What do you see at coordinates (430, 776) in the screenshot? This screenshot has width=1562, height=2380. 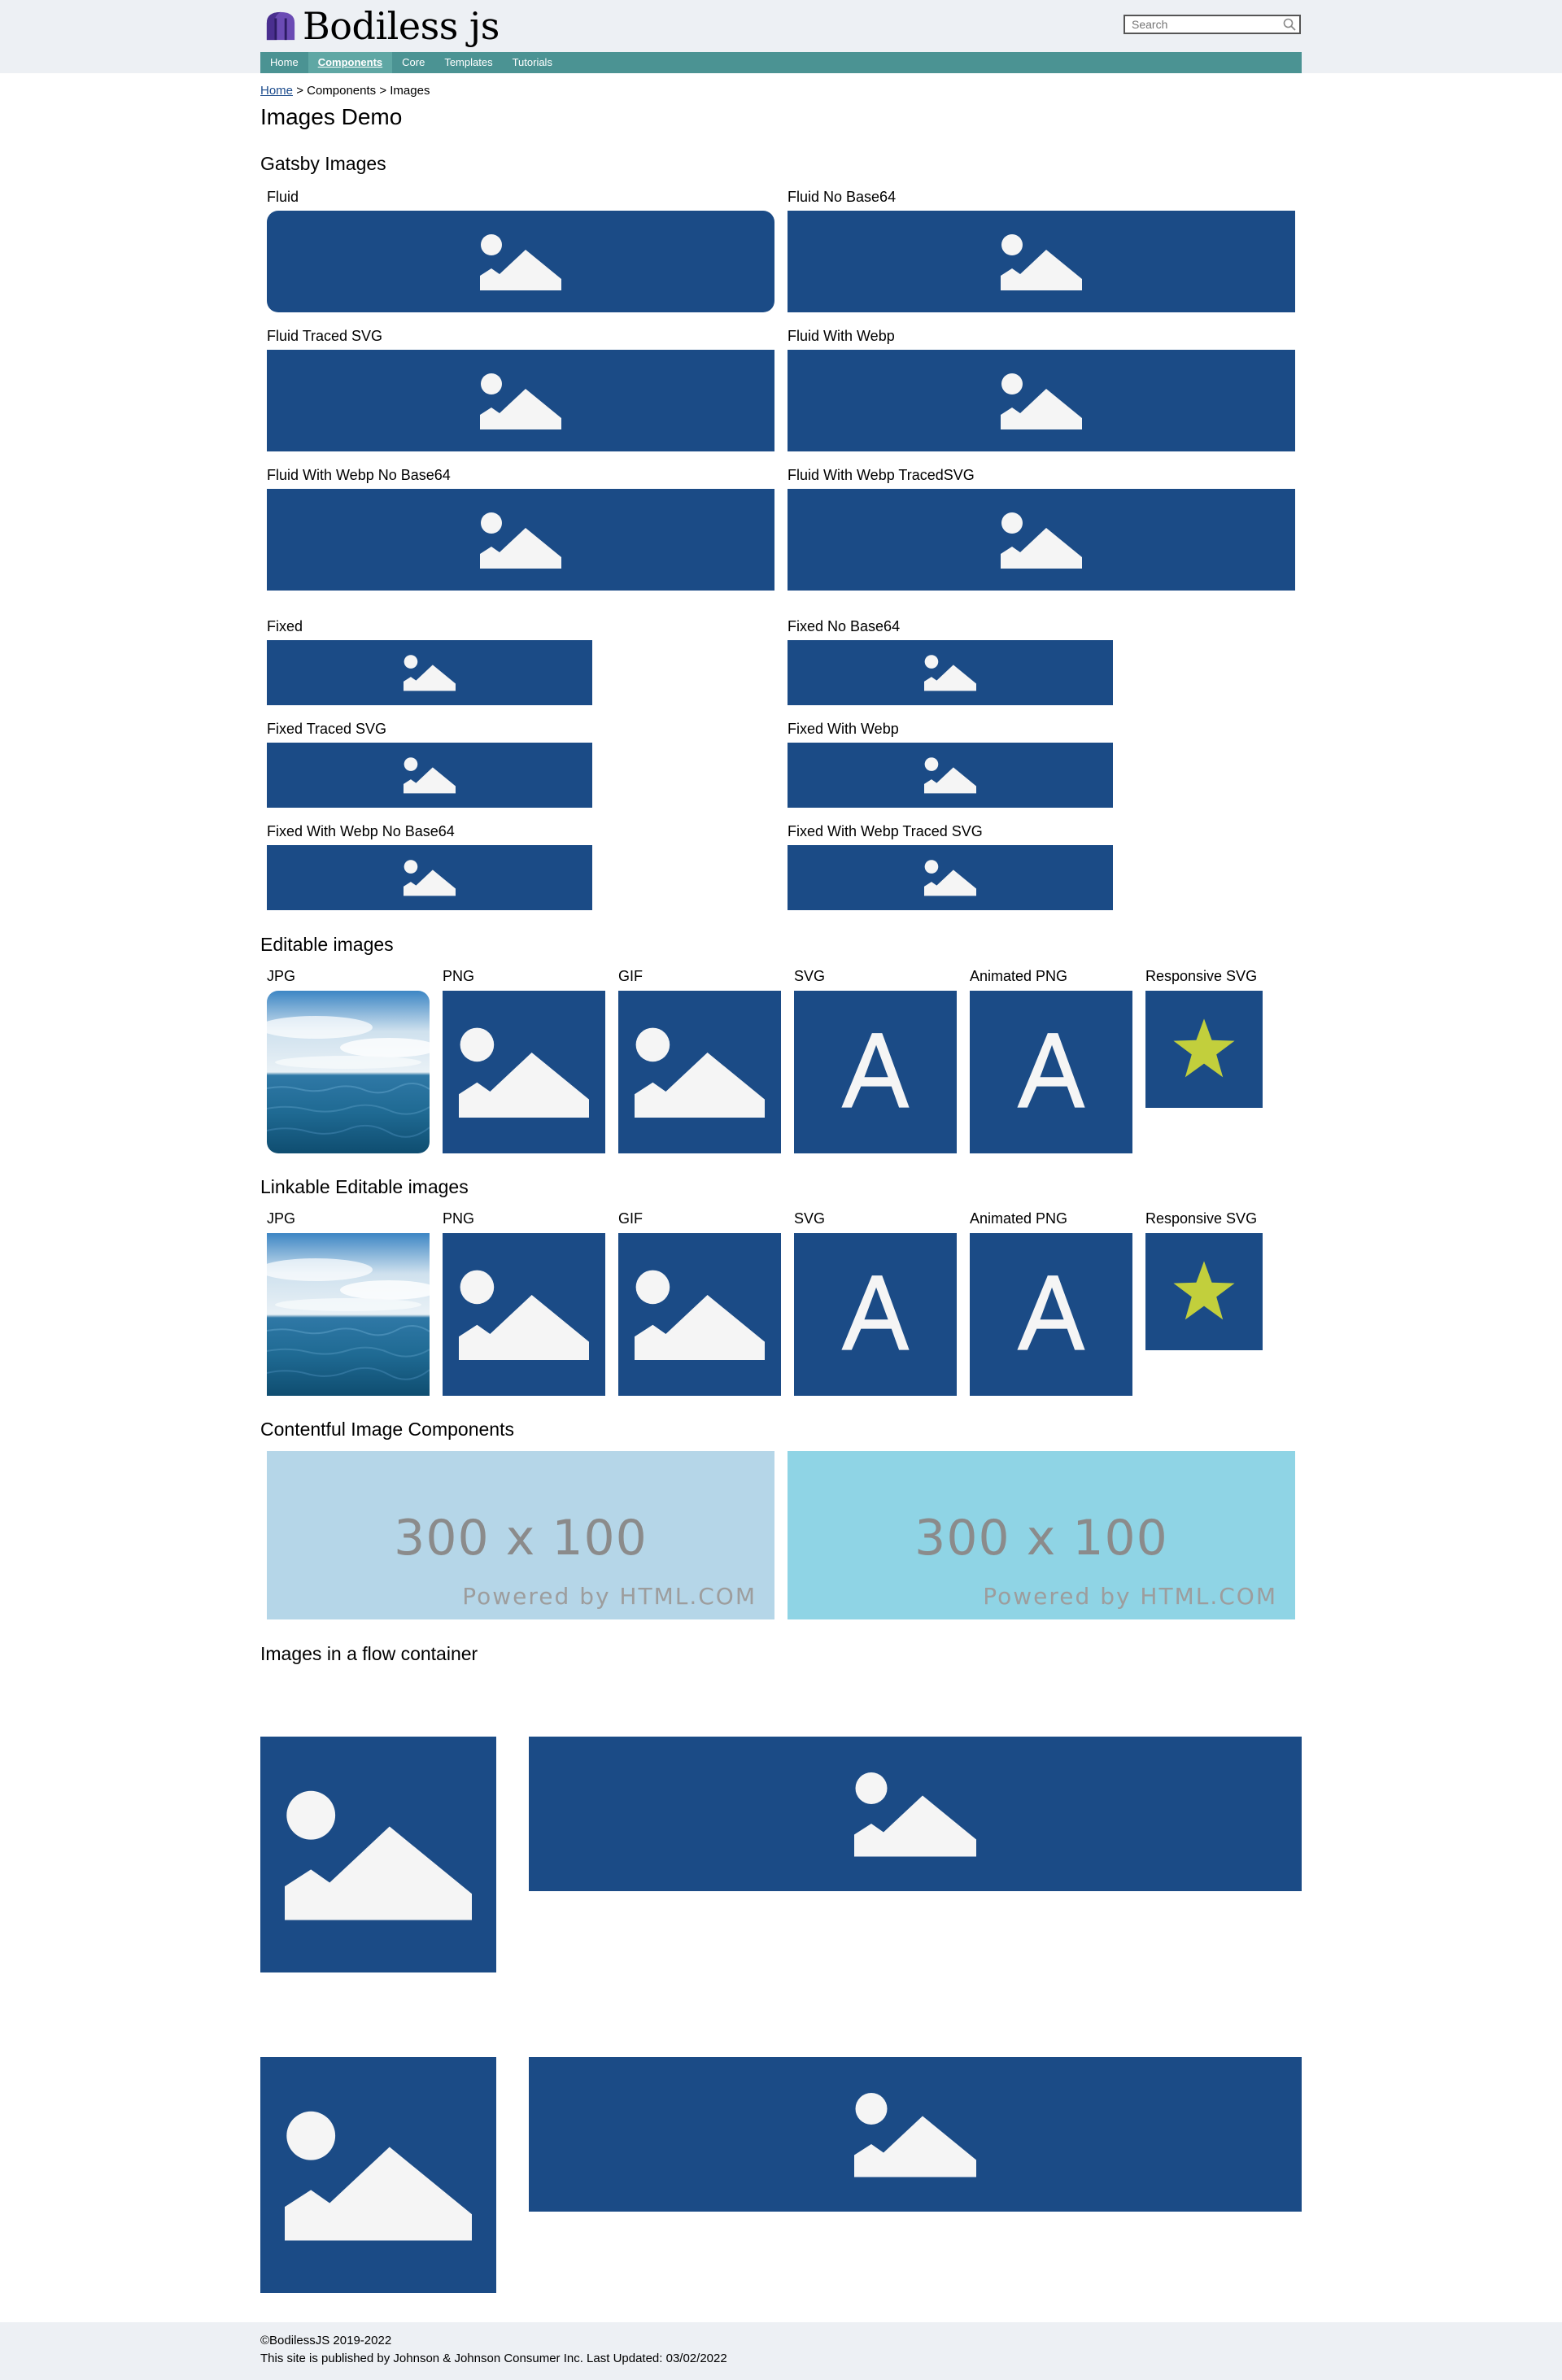 I see `image-fixed-traced-svg` at bounding box center [430, 776].